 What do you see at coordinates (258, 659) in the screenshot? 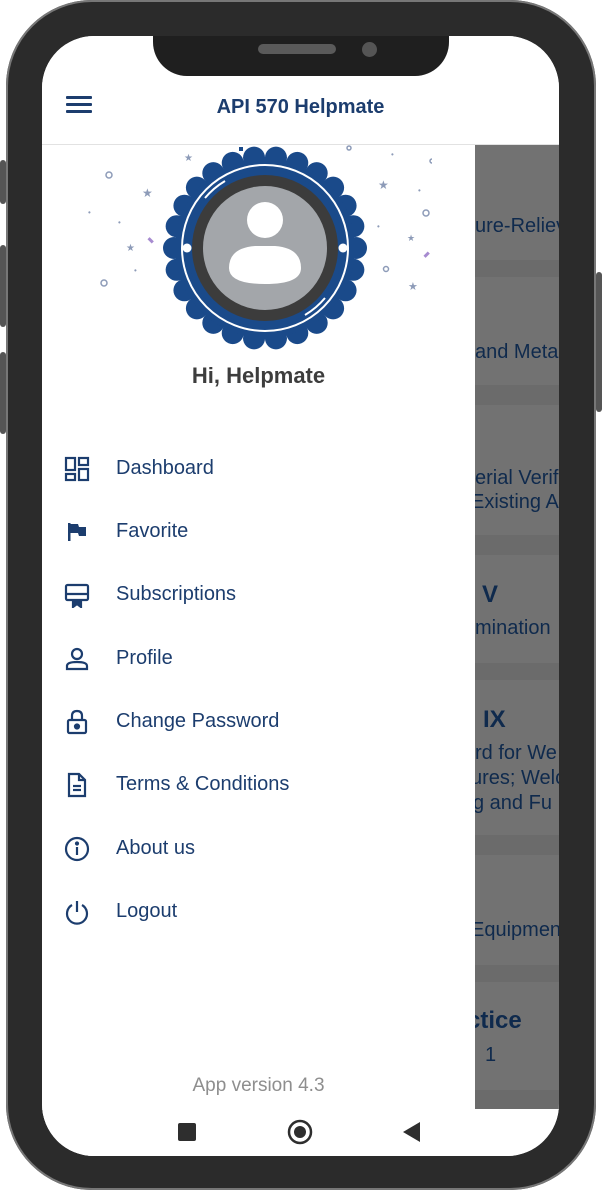
I see `nav-item-profile: Profile` at bounding box center [258, 659].